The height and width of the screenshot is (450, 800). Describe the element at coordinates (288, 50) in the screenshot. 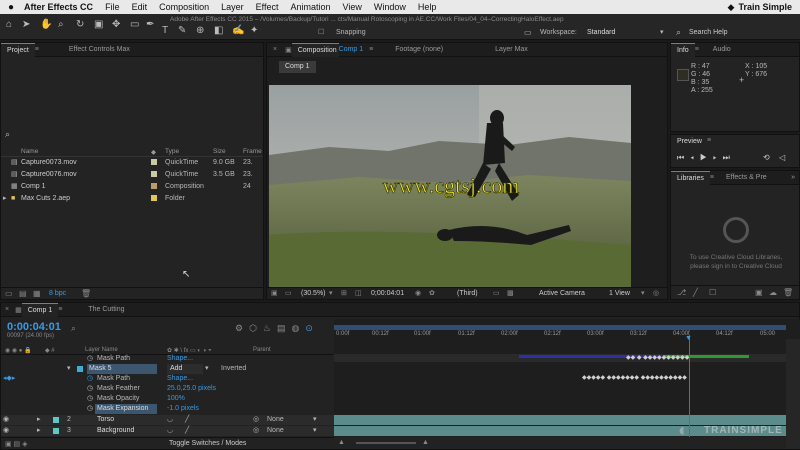

I see `lock-icon: ▣` at that location.